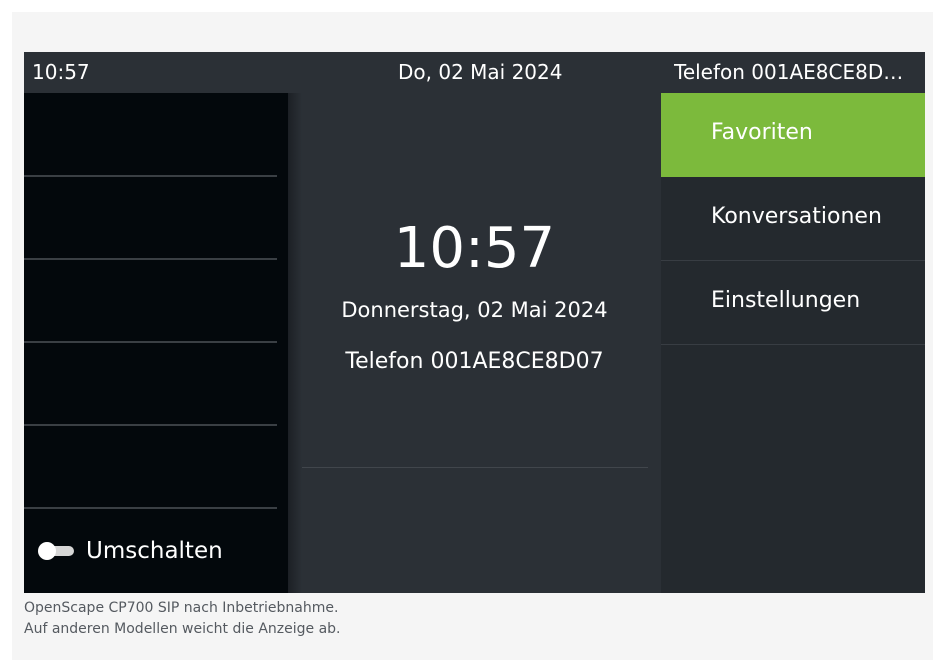 The width and height of the screenshot is (933, 660). I want to click on menu-item-favoriten: Favoriten, so click(793, 135).